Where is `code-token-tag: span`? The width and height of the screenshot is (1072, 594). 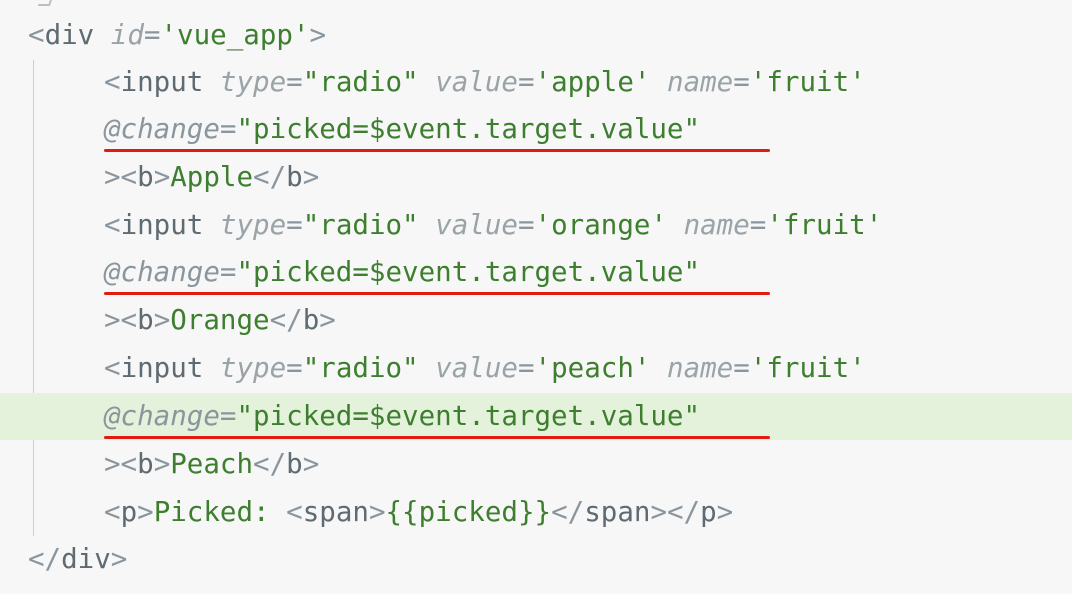 code-token-tag: span is located at coordinates (335, 512).